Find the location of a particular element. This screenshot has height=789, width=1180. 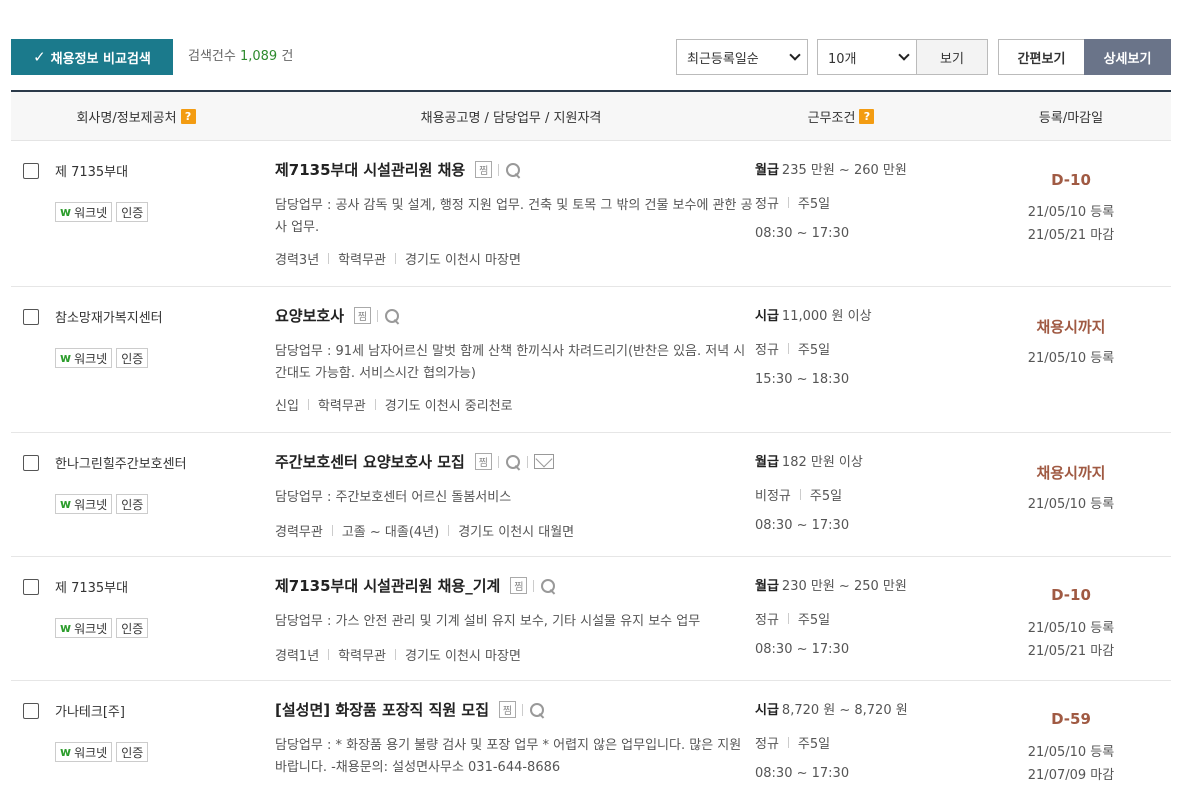

job-title-link: 제7135부대 시설관리원 채용_기계 is located at coordinates (387, 585).